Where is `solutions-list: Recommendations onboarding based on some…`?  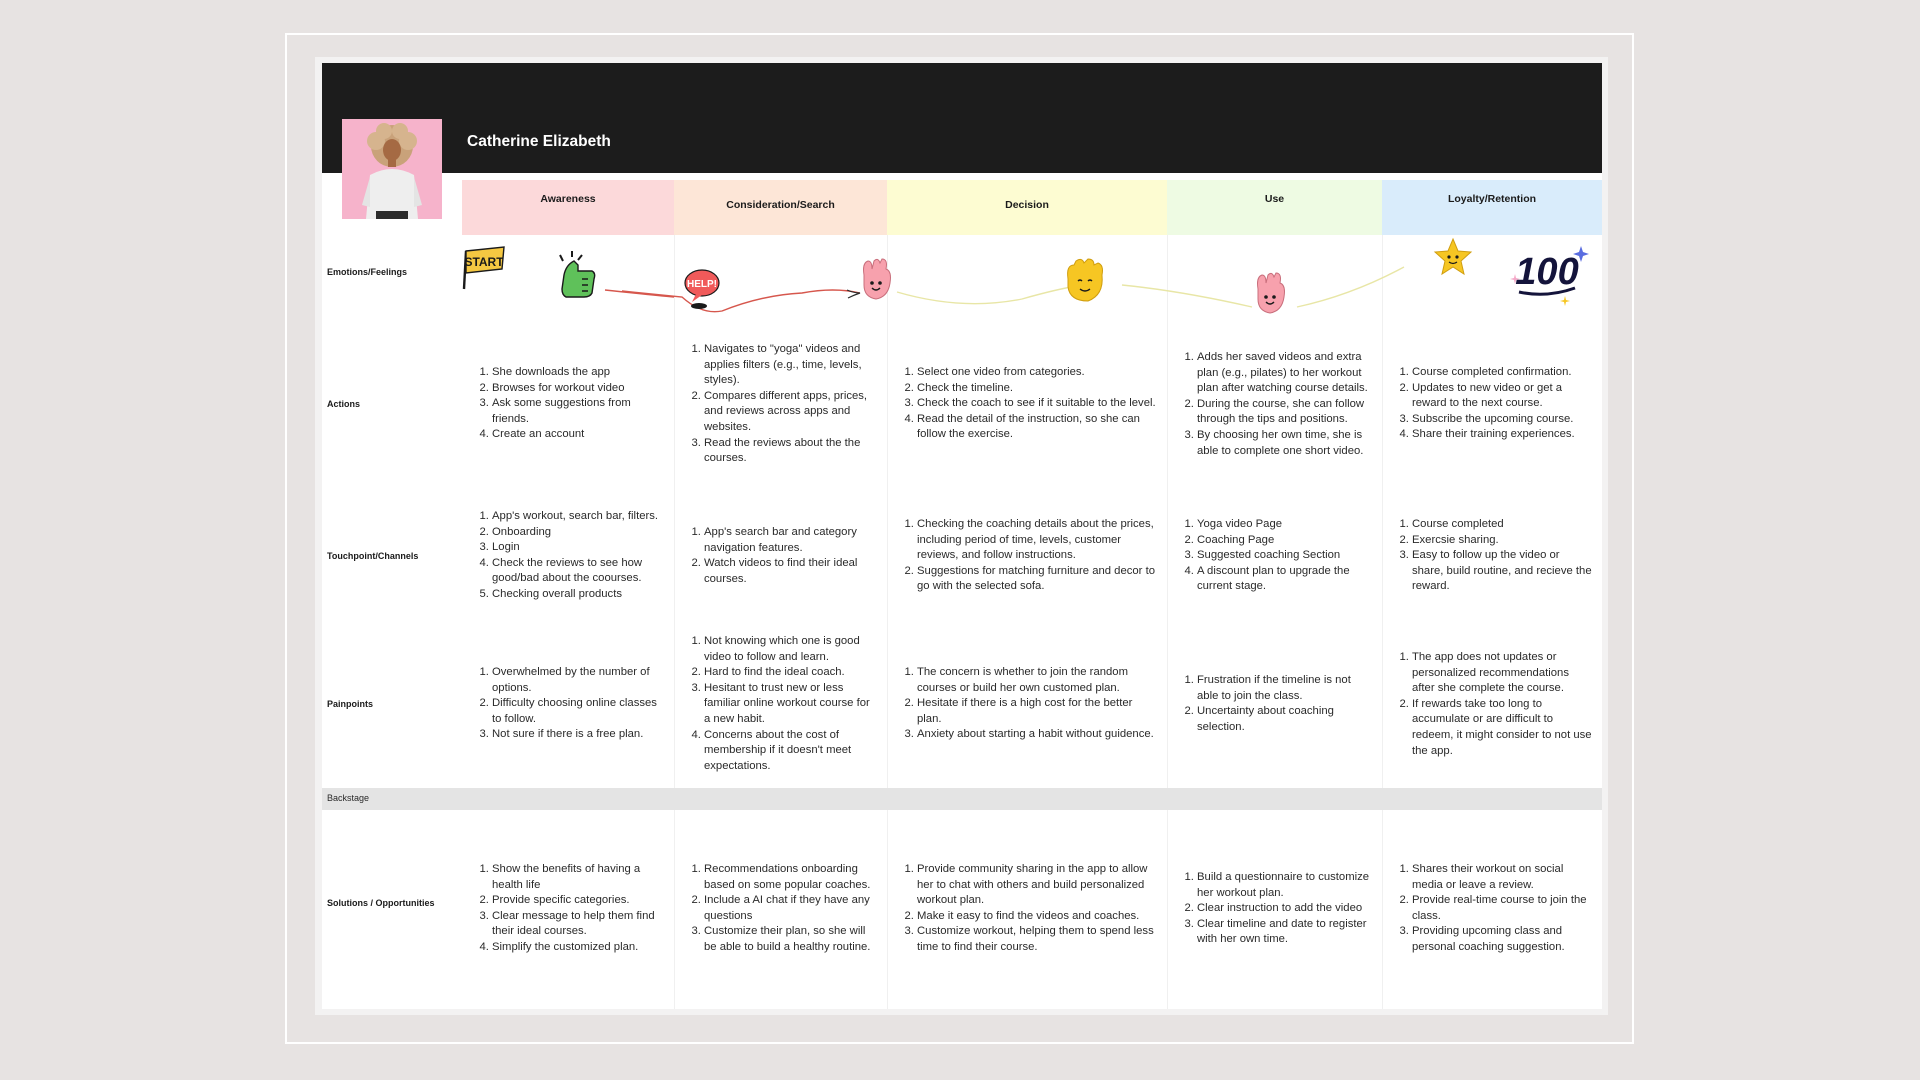
solutions-list: Recommendations onboarding based on some… is located at coordinates (776, 909).